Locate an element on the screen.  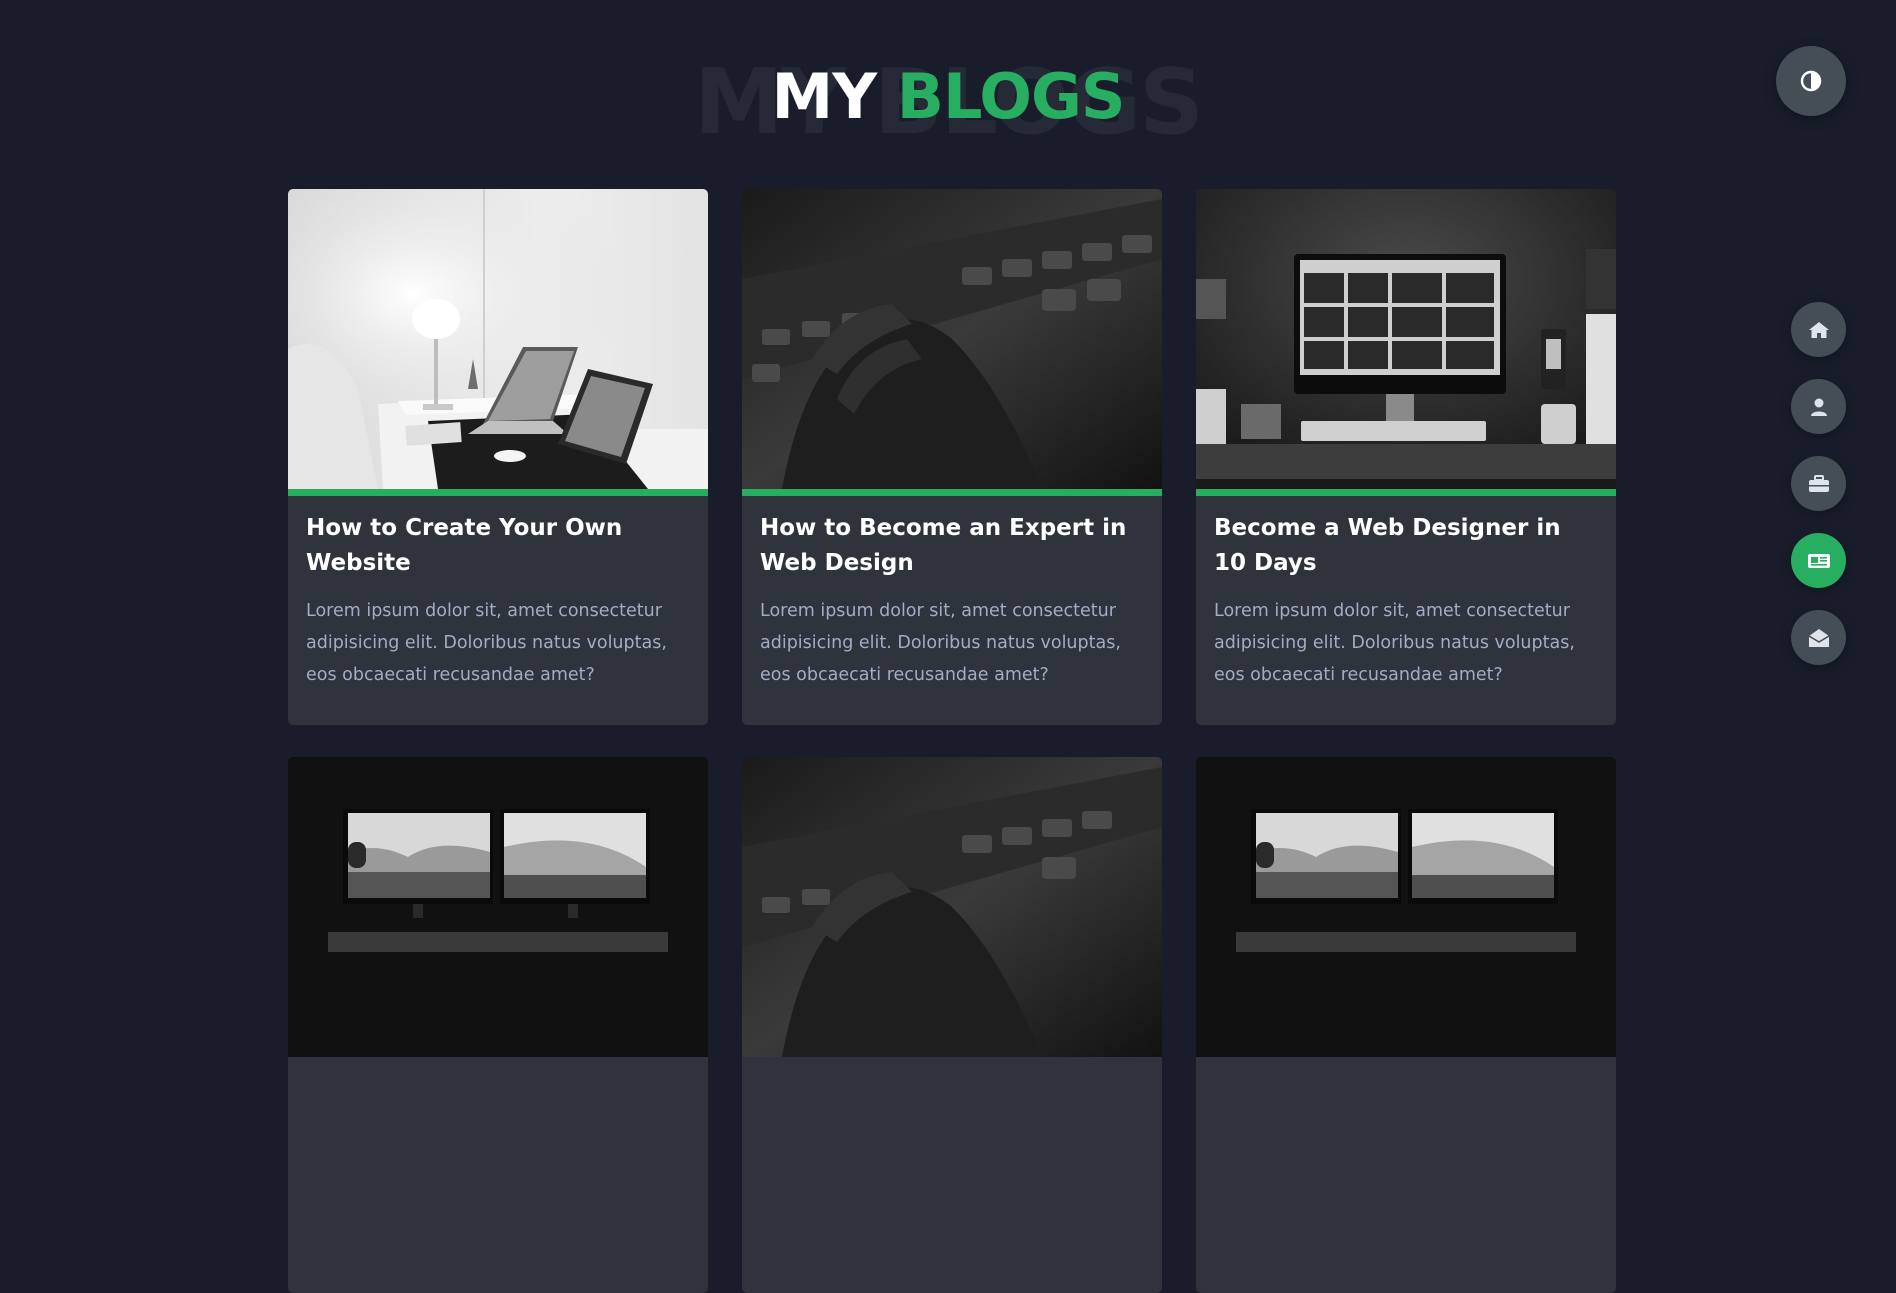
page-title-white: MY is located at coordinates (824, 96).